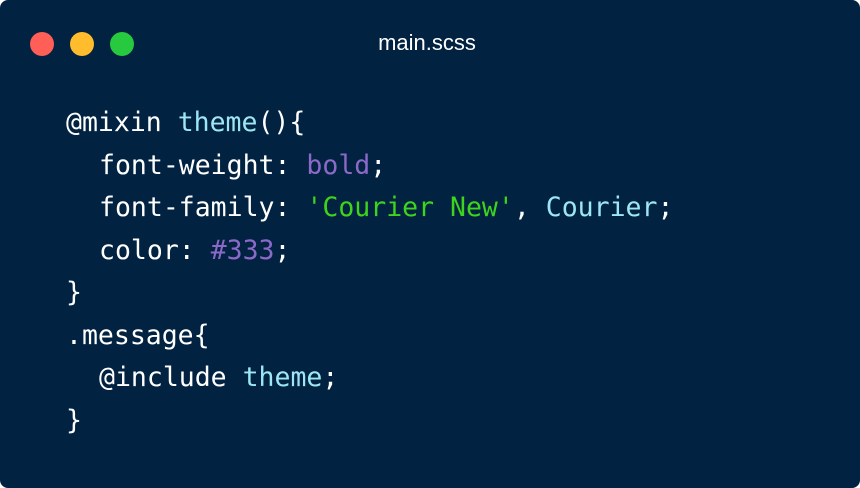  What do you see at coordinates (122, 122) in the screenshot?
I see `code-token-default: @mixin` at bounding box center [122, 122].